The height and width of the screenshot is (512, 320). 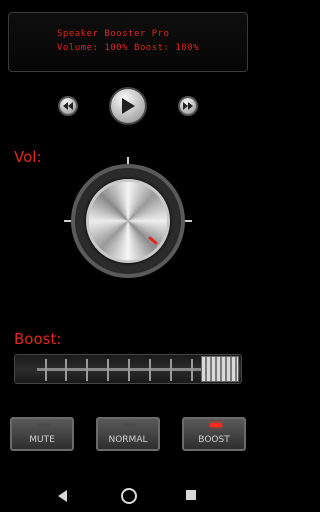 I want to click on rewind-icon, so click(x=68, y=106).